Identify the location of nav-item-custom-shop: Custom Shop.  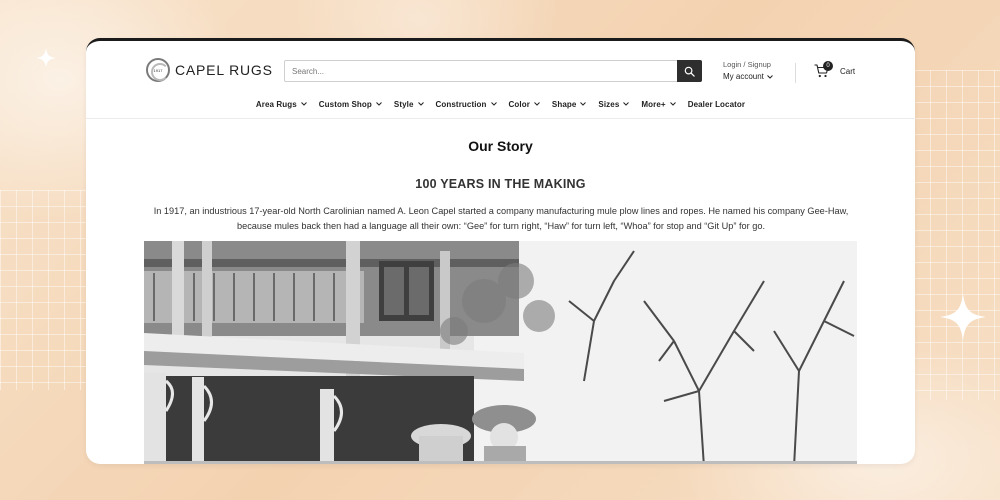
(350, 104).